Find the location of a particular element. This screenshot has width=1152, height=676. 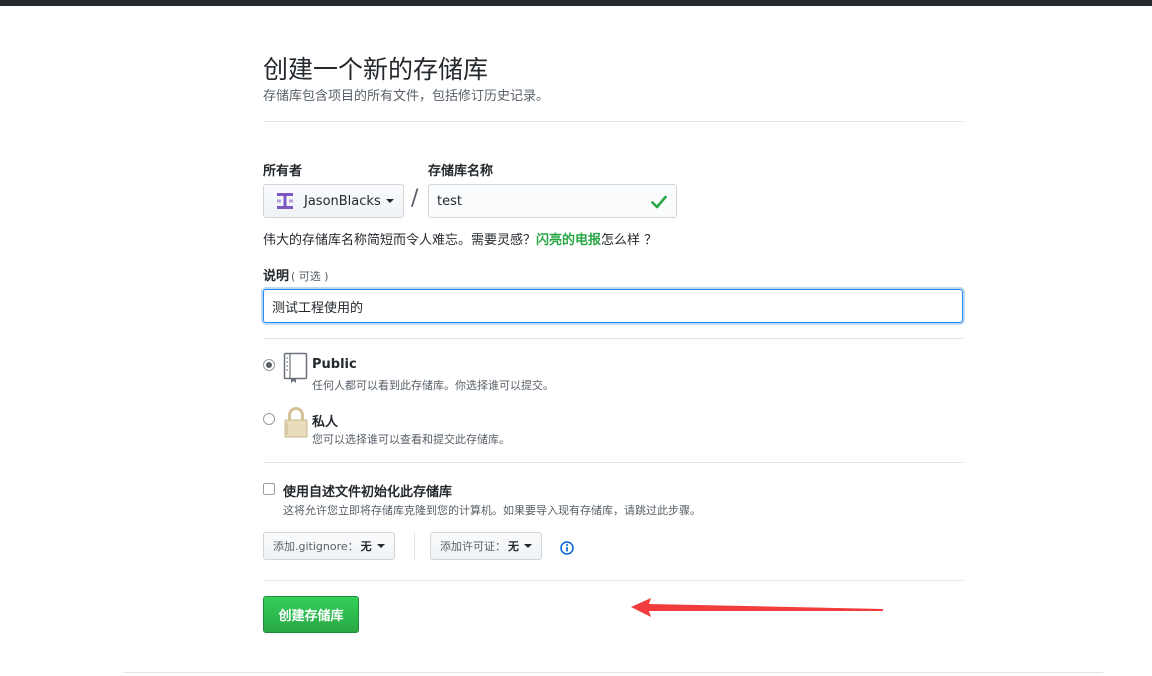

page-title: 创建一个新的存储库 is located at coordinates (376, 69).